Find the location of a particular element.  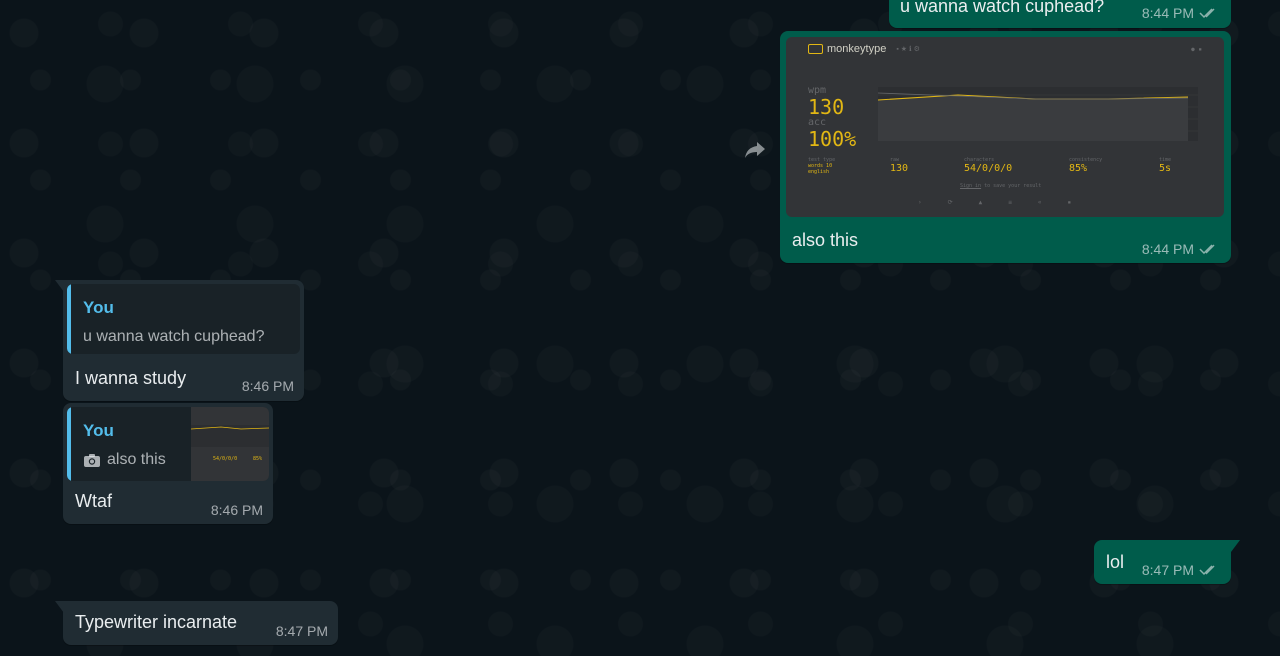

result-action-icons: ›⟳▲≡«▪ is located at coordinates (1008, 202).